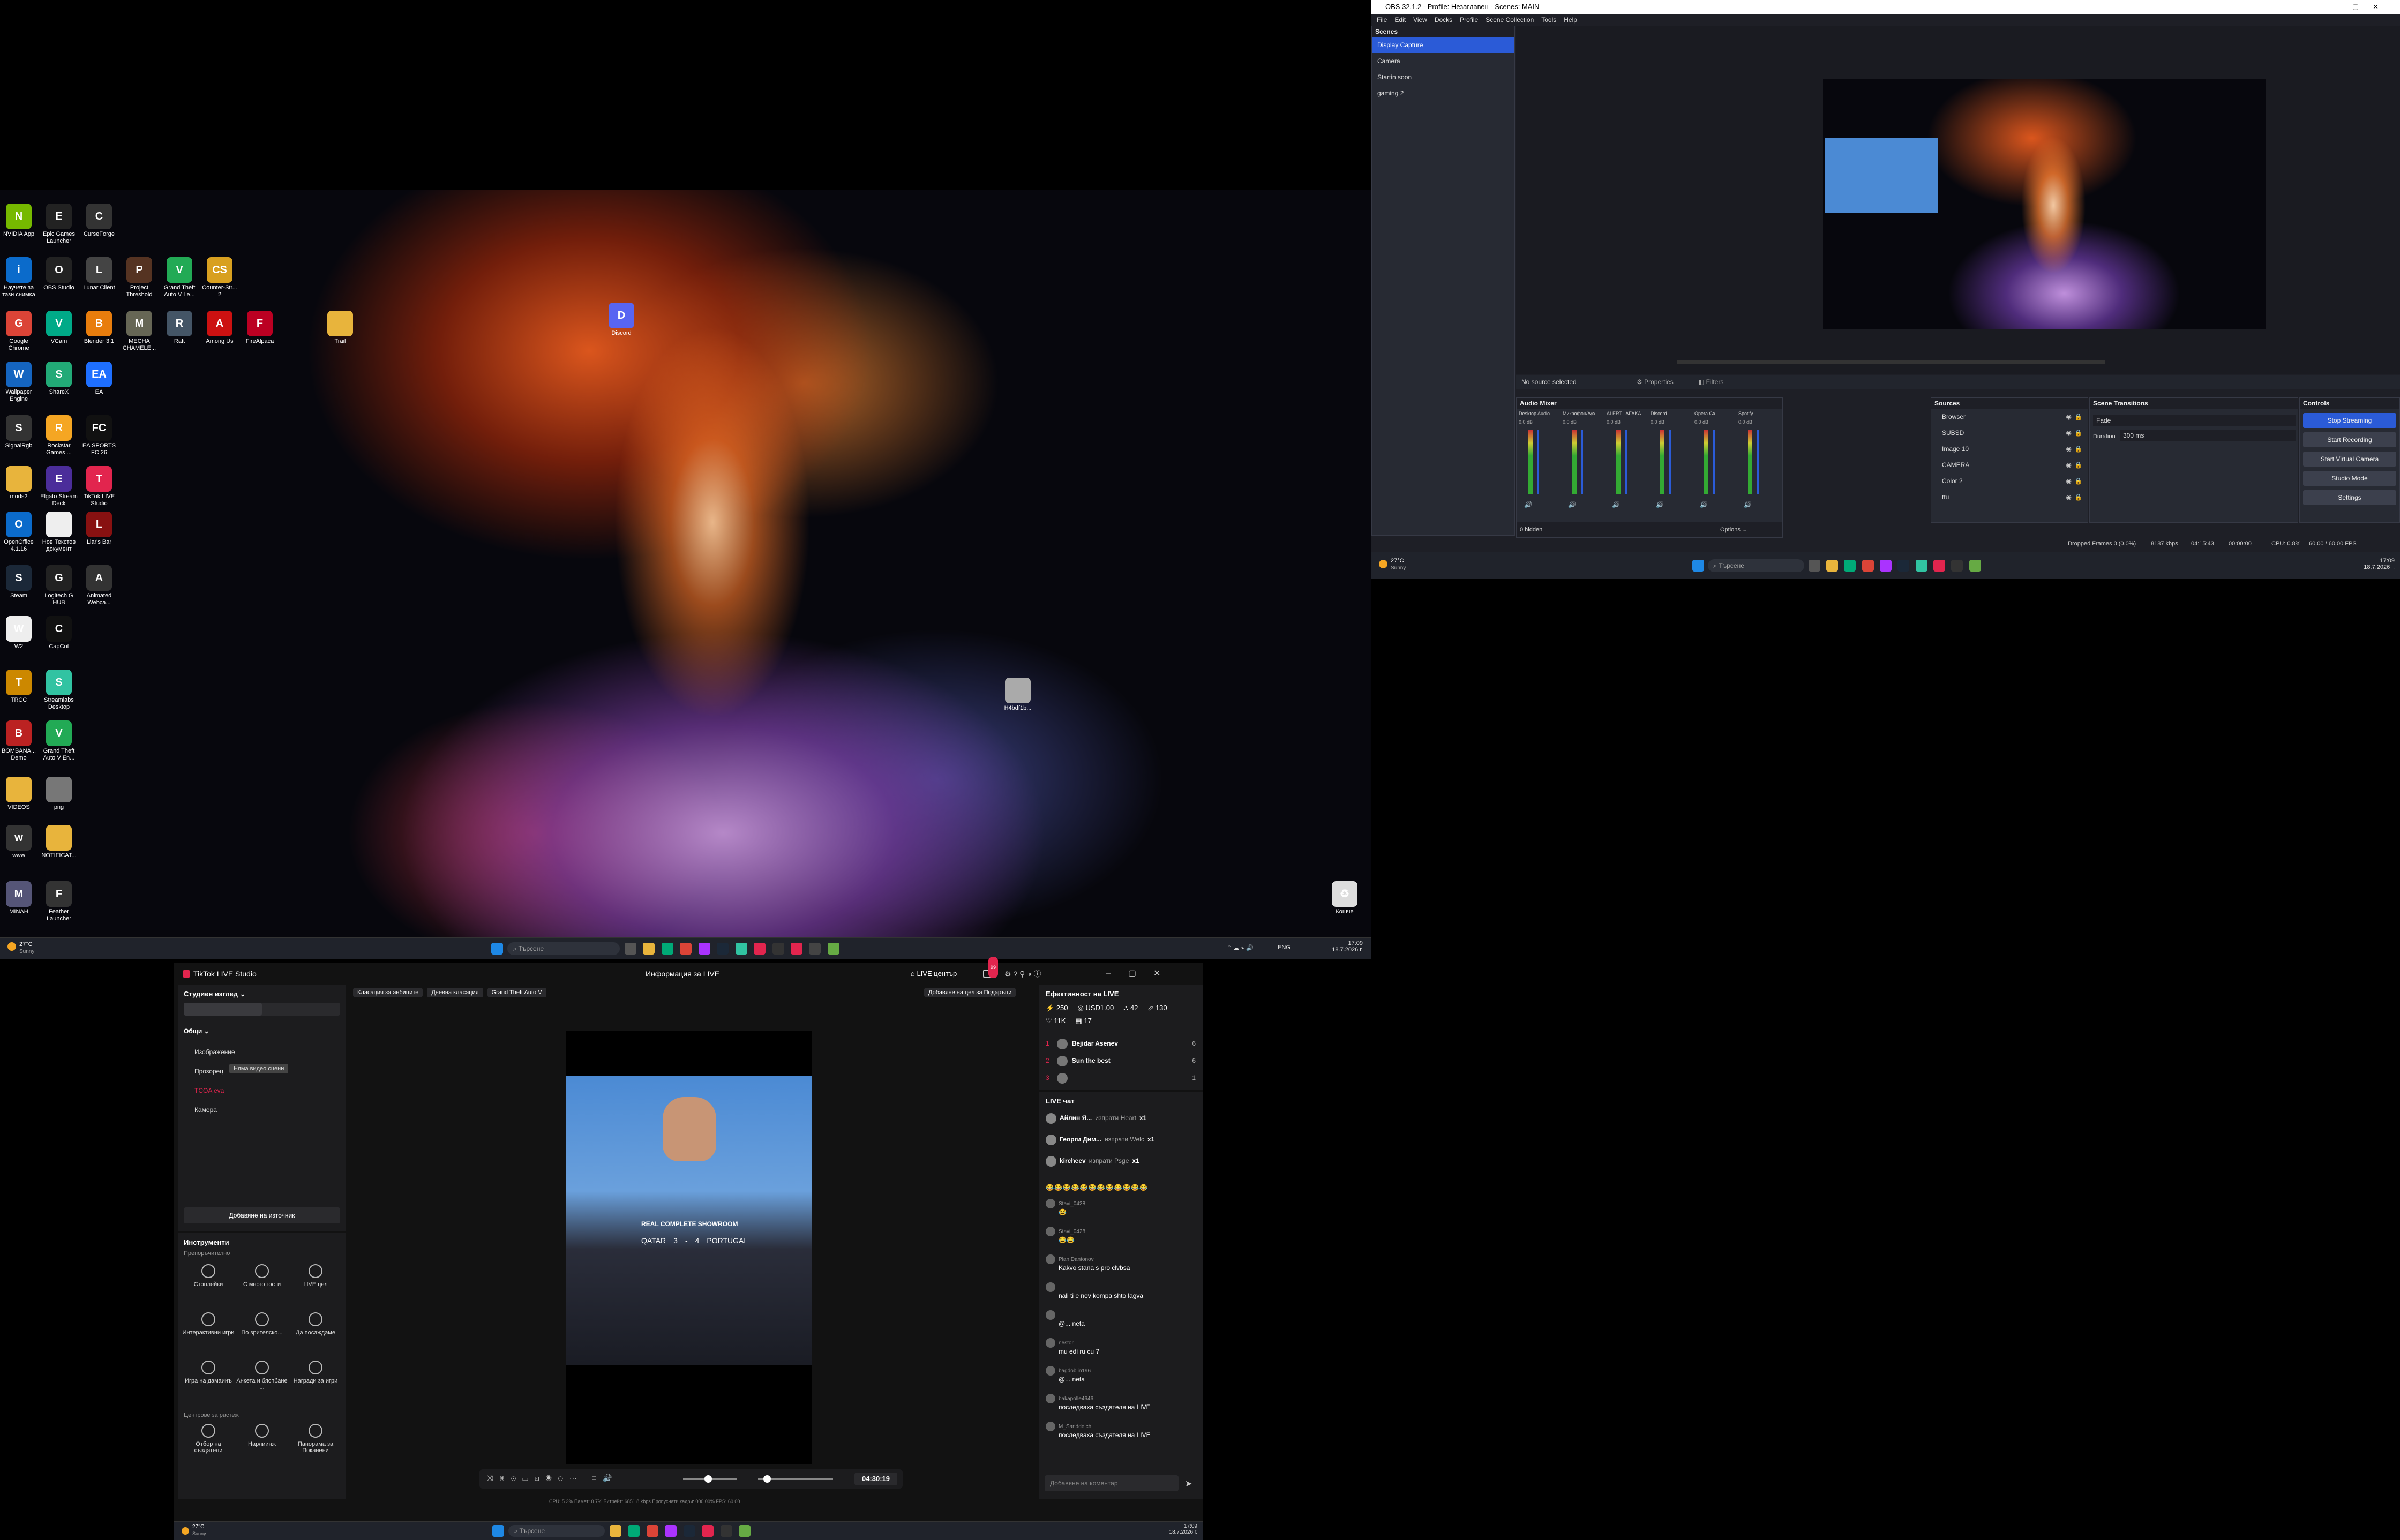 The width and height of the screenshot is (2400, 1540). Describe the element at coordinates (796, 949) in the screenshot. I see `tiktok-live-icon` at that location.